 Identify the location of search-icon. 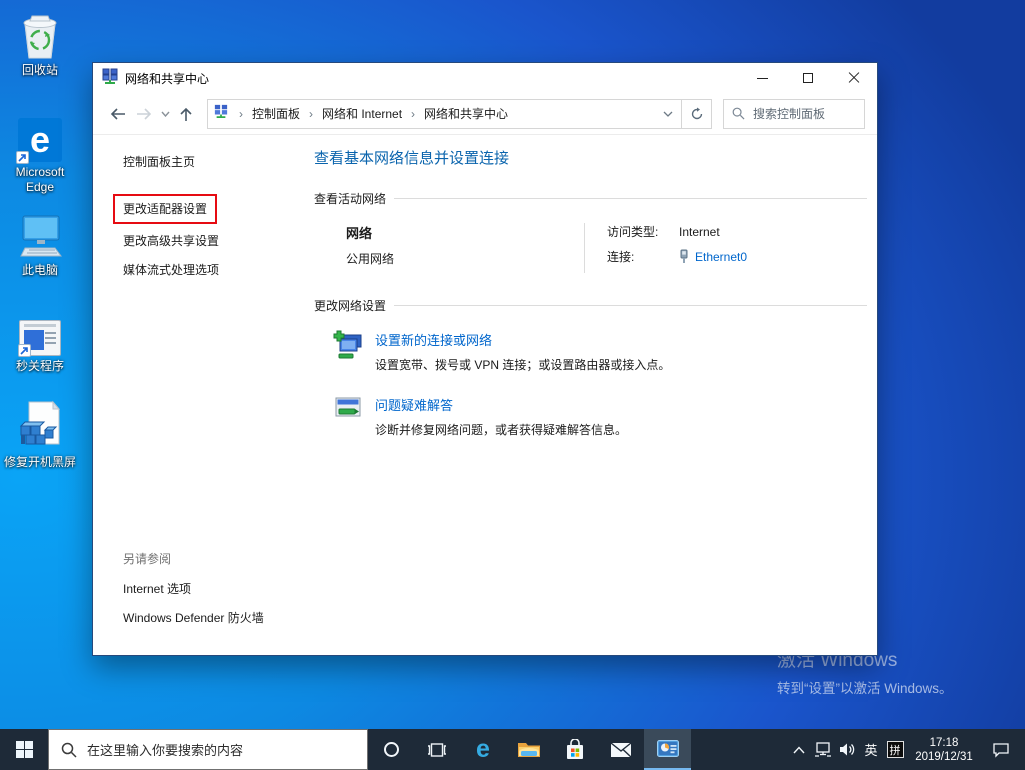
(69, 750).